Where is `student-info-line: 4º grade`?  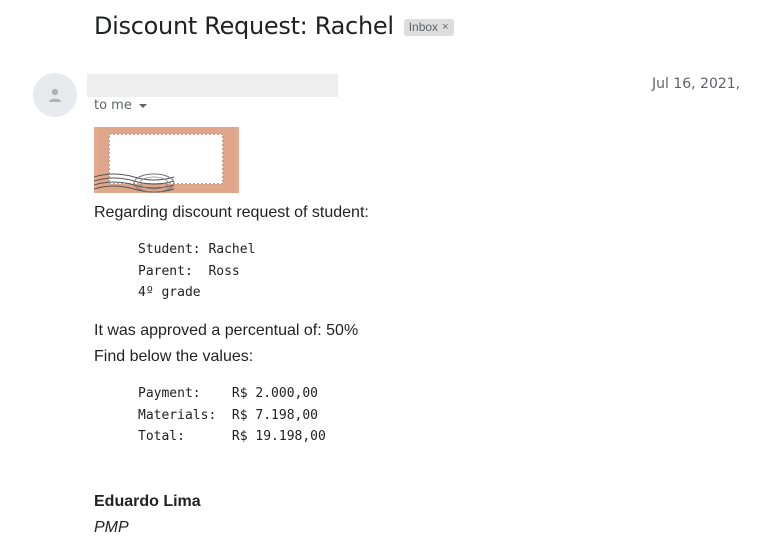 student-info-line: 4º grade is located at coordinates (169, 292).